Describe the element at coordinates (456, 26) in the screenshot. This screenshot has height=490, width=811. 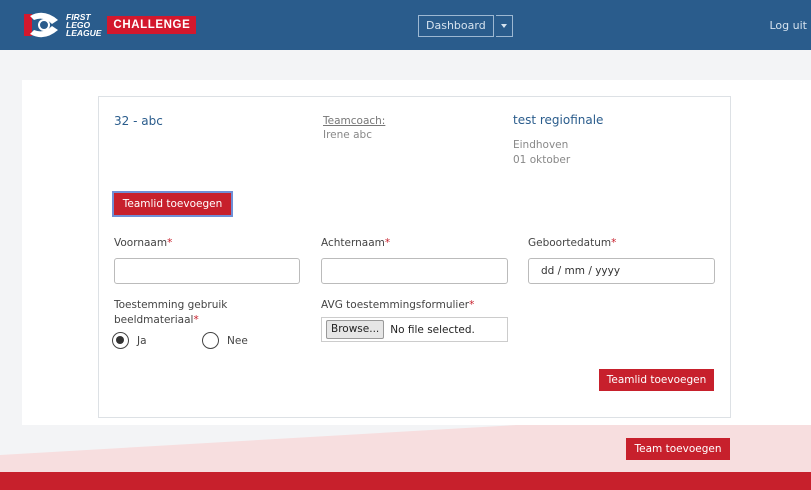
I see `dashboard-button: Dashboard` at that location.